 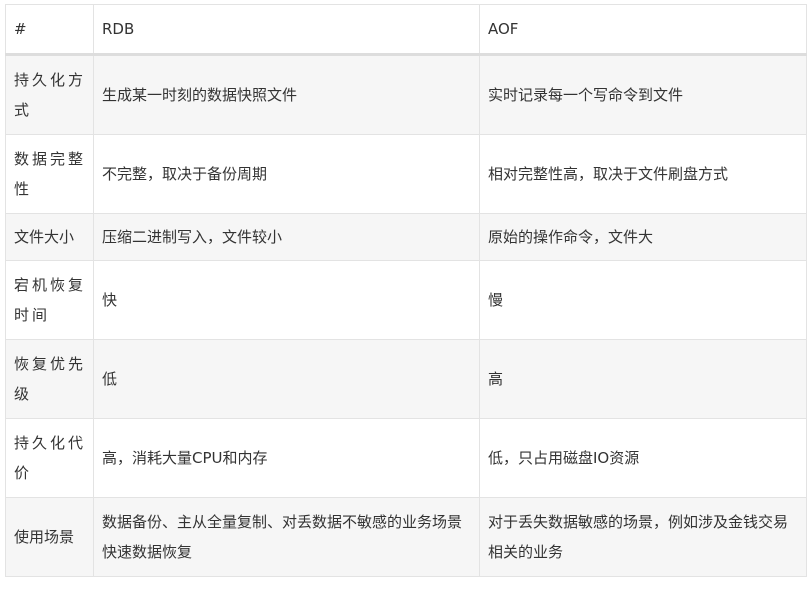 I want to click on table-header-row: # RDB AOF, so click(x=406, y=30).